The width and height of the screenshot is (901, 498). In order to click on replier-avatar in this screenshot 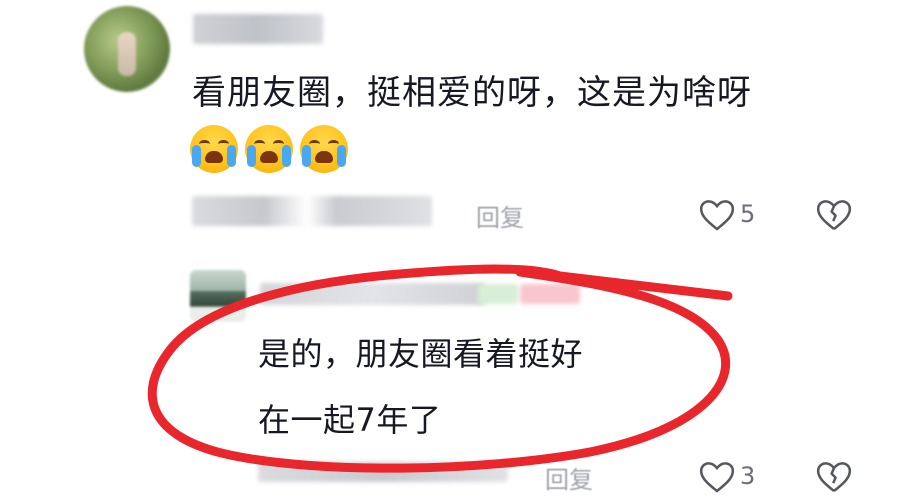, I will do `click(218, 296)`.